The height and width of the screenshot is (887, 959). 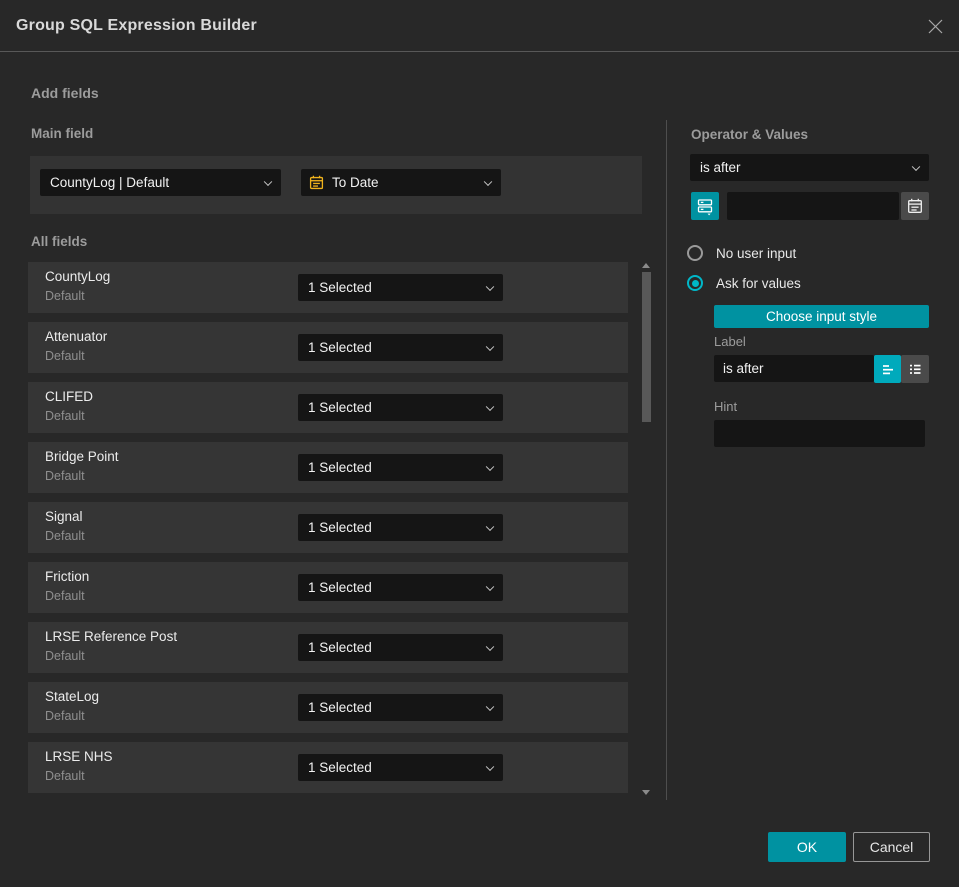 I want to click on scrollbar-up-arrow, so click(x=646, y=265).